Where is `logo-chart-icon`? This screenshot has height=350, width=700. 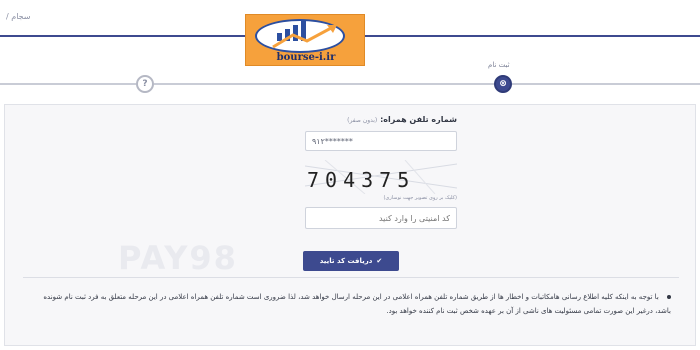 logo-chart-icon is located at coordinates (300, 36).